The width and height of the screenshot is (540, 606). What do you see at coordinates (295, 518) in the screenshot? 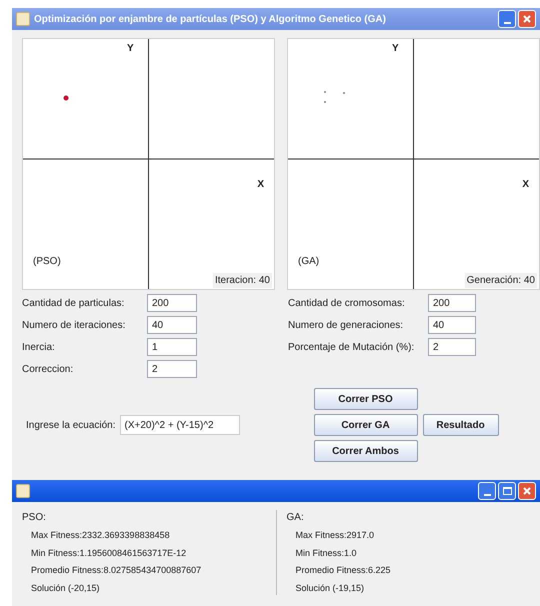
I see `result-title: GA:` at bounding box center [295, 518].